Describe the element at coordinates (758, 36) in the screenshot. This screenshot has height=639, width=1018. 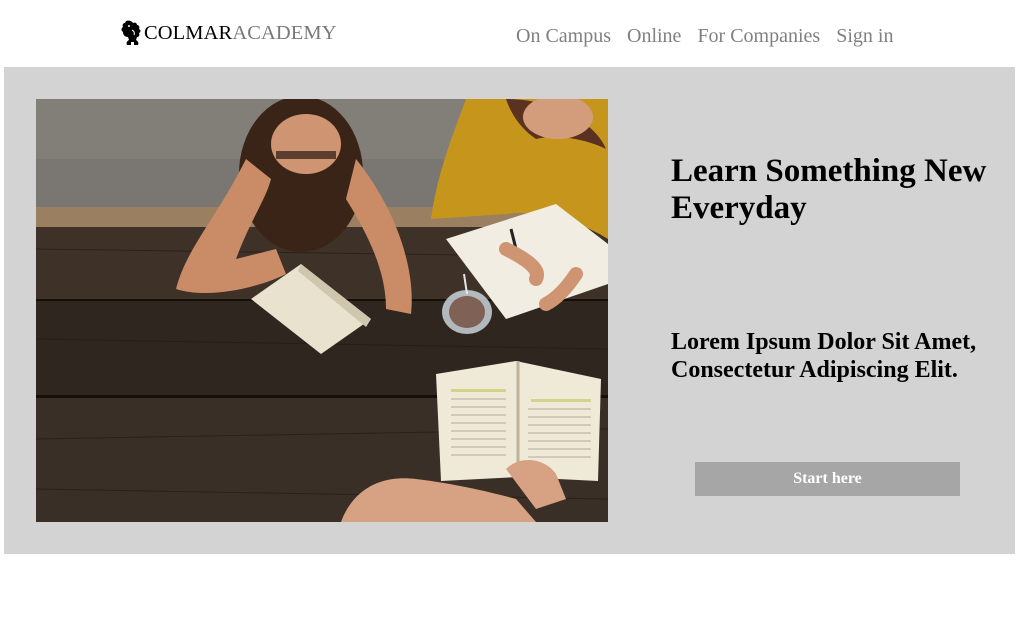
I see `nav-link-for-companies: For Companies` at that location.